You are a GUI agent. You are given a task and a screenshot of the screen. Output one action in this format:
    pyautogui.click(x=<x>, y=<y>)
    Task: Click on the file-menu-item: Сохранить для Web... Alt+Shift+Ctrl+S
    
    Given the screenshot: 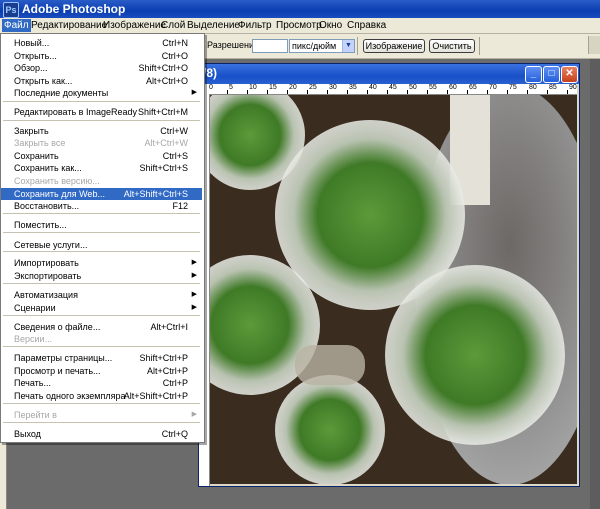 What is the action you would take?
    pyautogui.click(x=101, y=194)
    